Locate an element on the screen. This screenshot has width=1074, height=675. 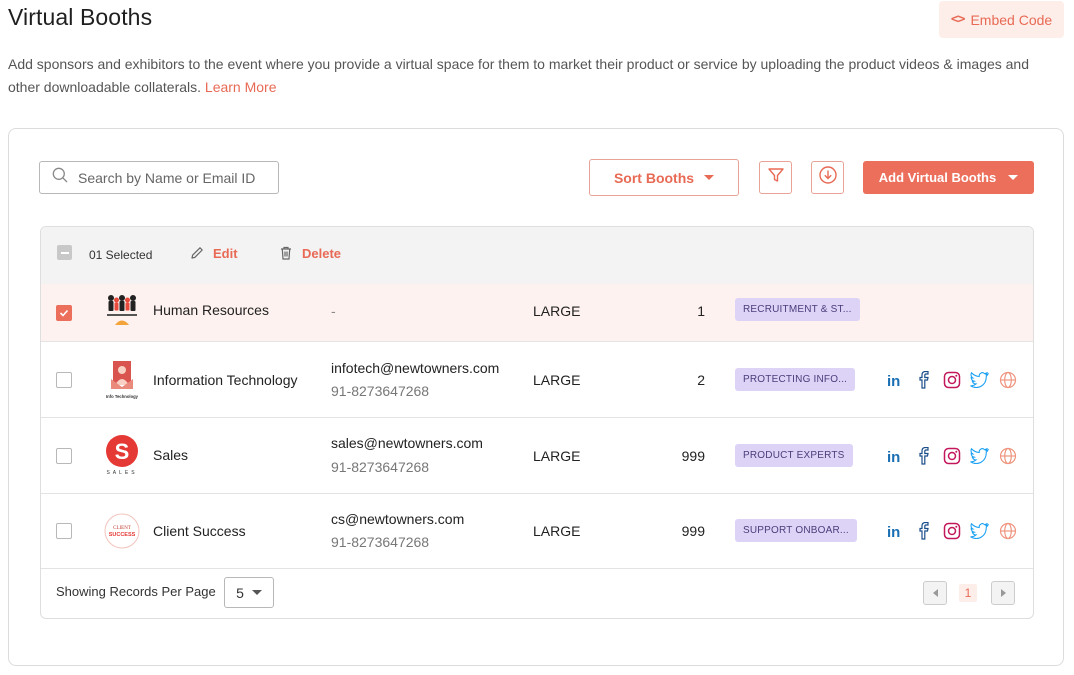
booth-tag: PRODUCT EXPERTS is located at coordinates (794, 455).